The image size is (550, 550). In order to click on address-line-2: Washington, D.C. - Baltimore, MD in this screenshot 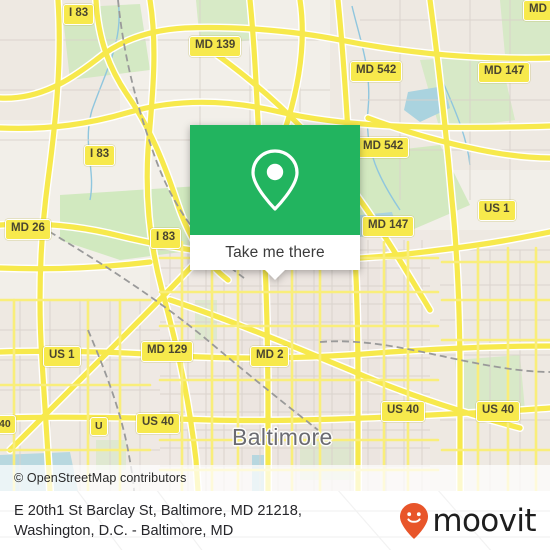, I will do `click(124, 530)`.